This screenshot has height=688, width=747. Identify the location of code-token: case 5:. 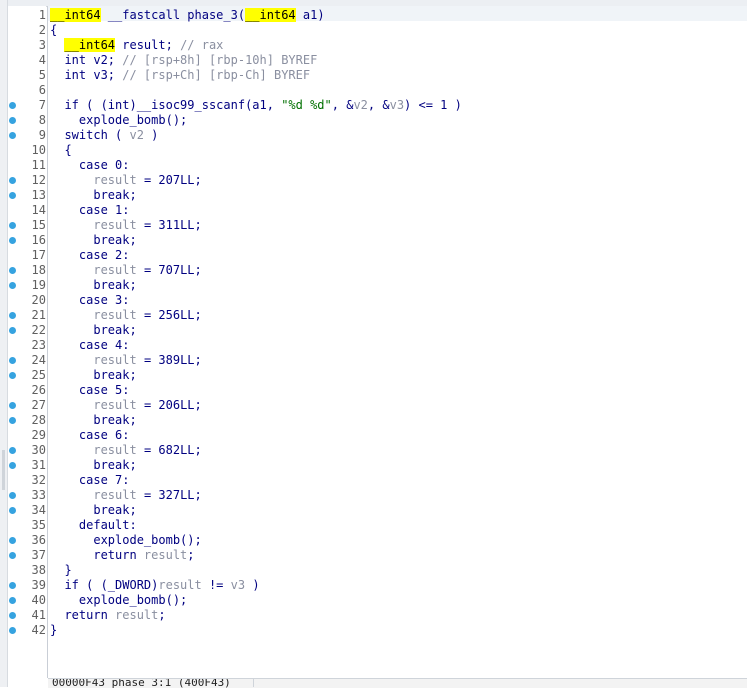
(90, 390).